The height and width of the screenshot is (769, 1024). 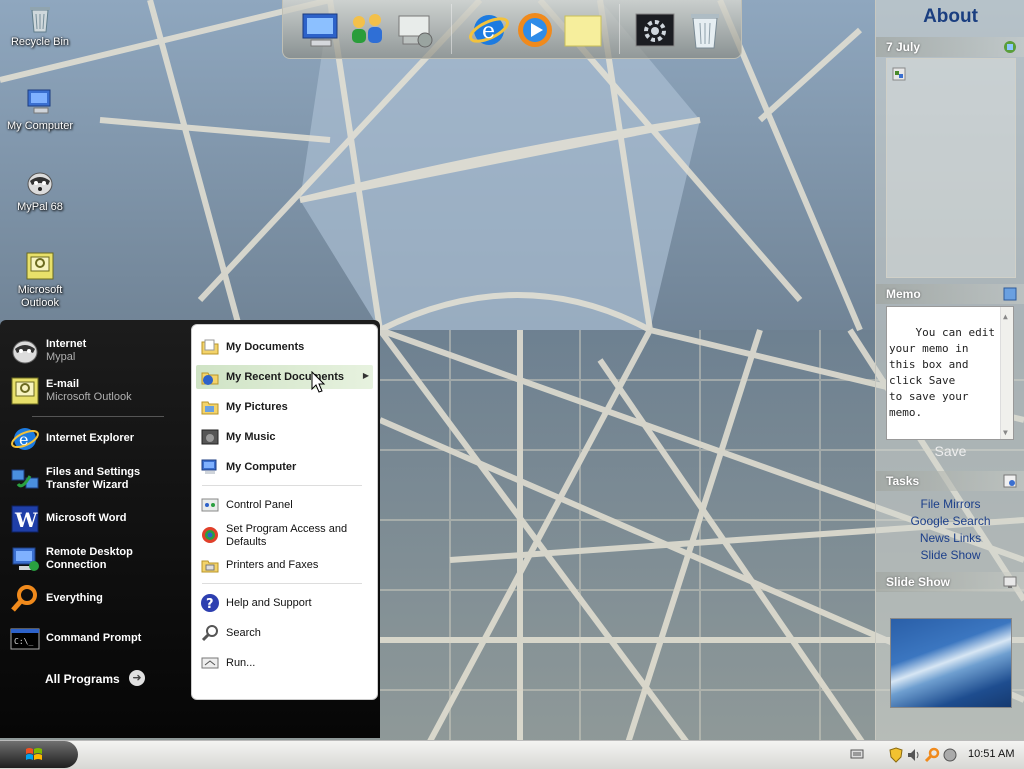 What do you see at coordinates (98, 479) in the screenshot?
I see `recent-files-settings-transfer: Files and Settings Transfer Wizard` at bounding box center [98, 479].